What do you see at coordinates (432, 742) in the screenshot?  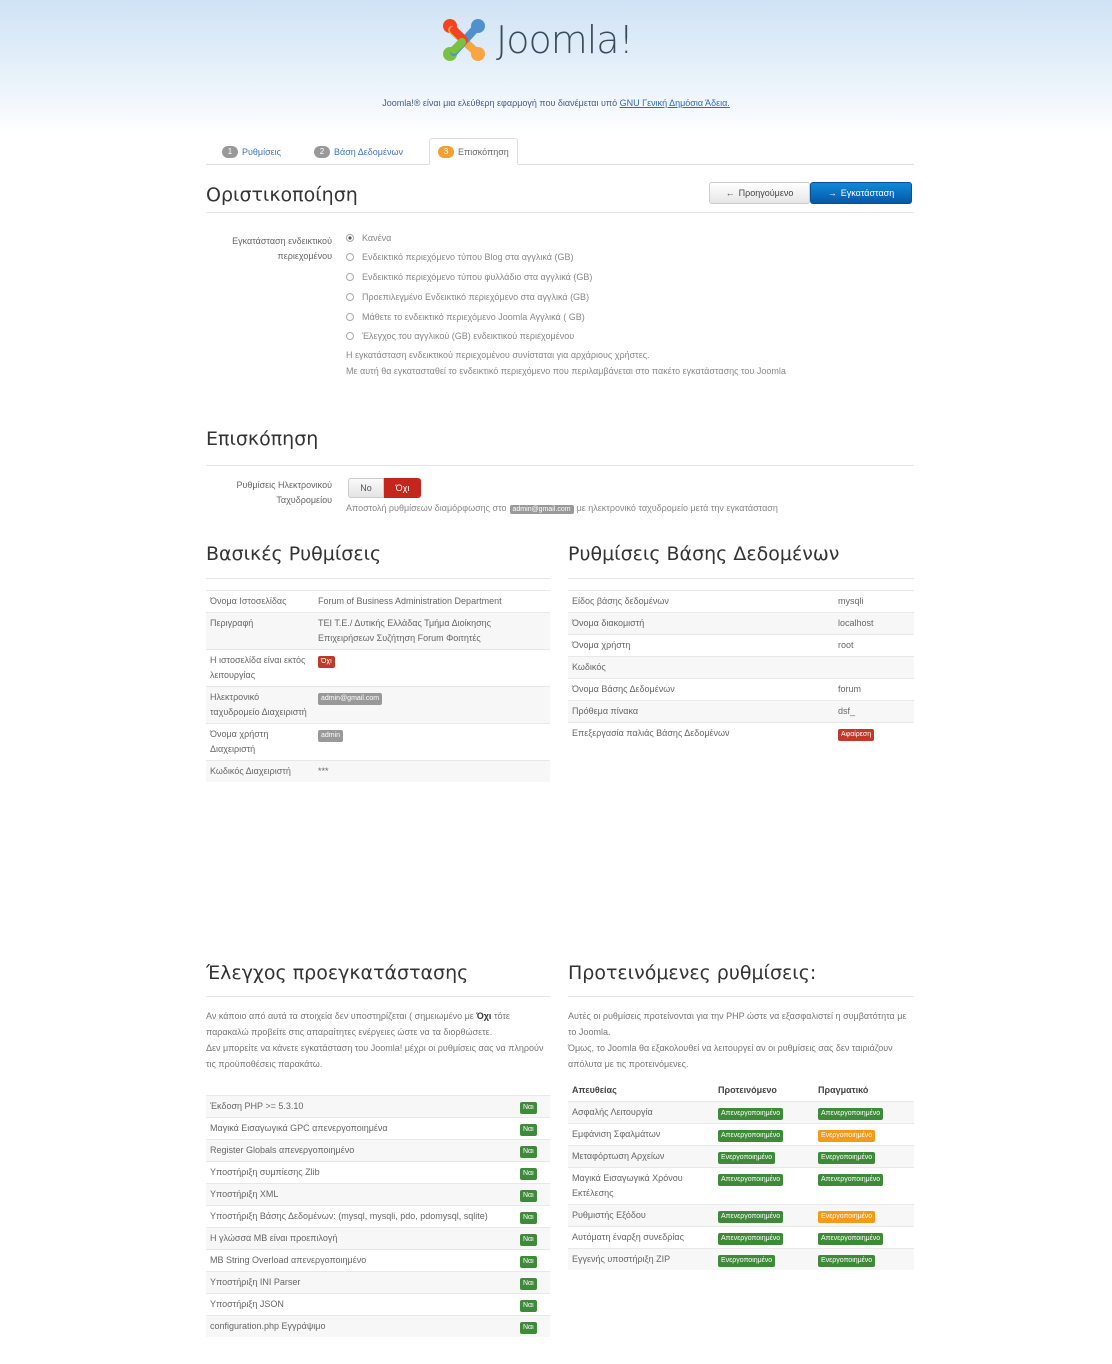 I see `setting-value-cell: admin` at bounding box center [432, 742].